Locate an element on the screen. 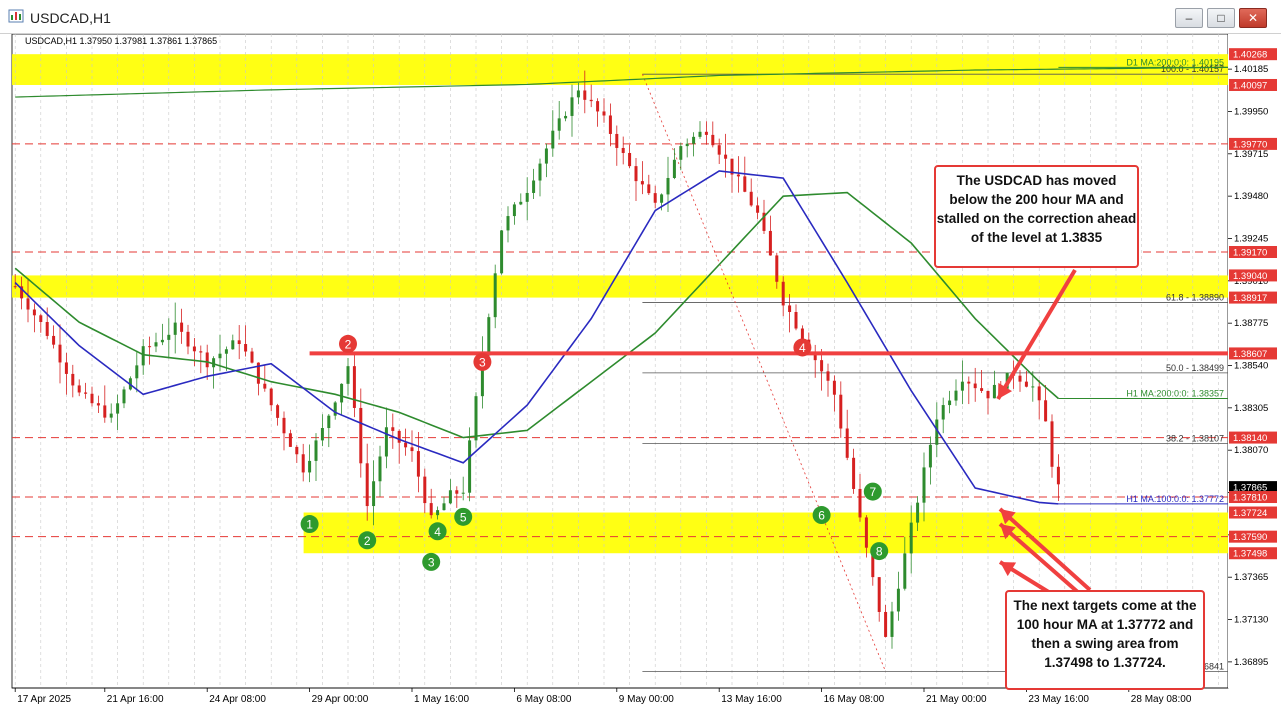  price-tick-label: 1.38775 is located at coordinates (1251, 323).